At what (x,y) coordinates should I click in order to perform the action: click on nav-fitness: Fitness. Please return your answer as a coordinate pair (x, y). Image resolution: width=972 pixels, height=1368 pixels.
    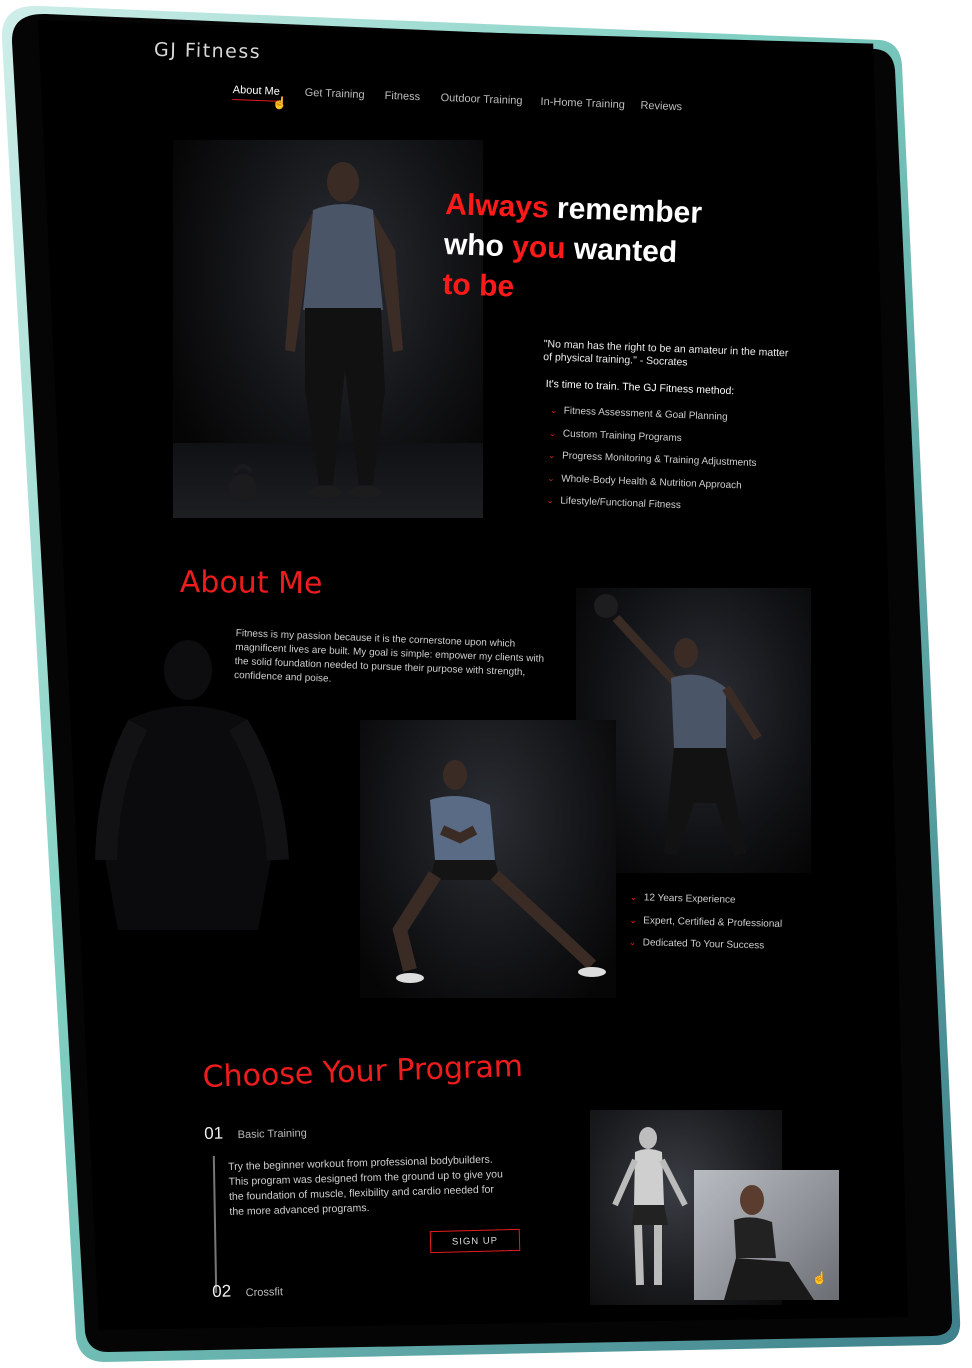
    Looking at the image, I should click on (402, 96).